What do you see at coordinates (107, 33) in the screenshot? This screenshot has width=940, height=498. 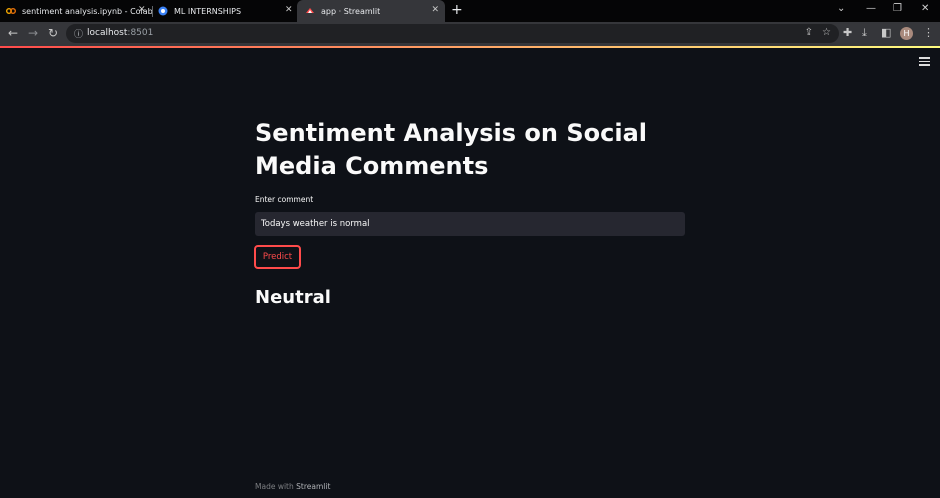 I see `url-host: localhost` at bounding box center [107, 33].